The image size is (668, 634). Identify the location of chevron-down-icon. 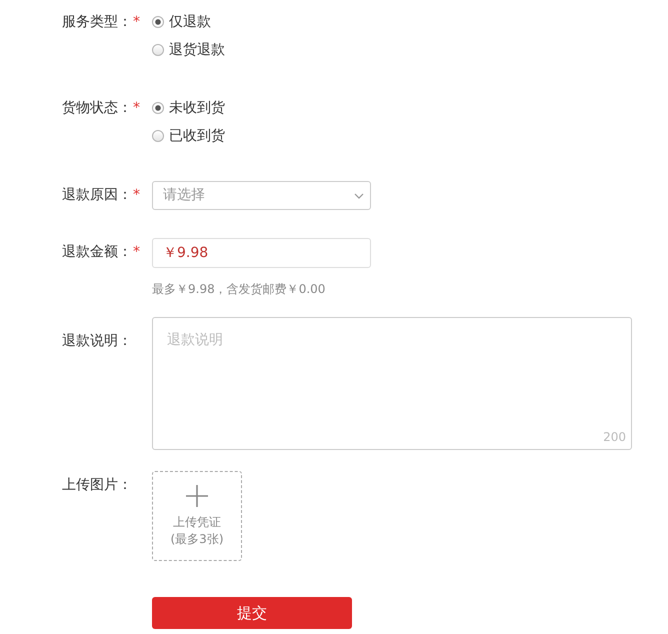
(359, 195).